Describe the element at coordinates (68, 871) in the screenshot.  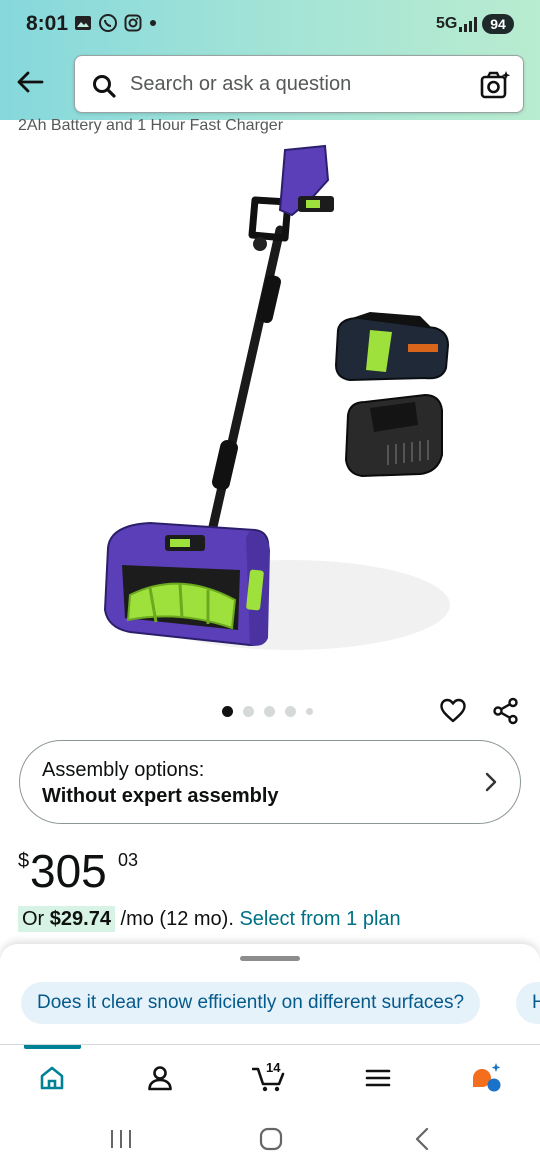
I see `price-whole: 305` at that location.